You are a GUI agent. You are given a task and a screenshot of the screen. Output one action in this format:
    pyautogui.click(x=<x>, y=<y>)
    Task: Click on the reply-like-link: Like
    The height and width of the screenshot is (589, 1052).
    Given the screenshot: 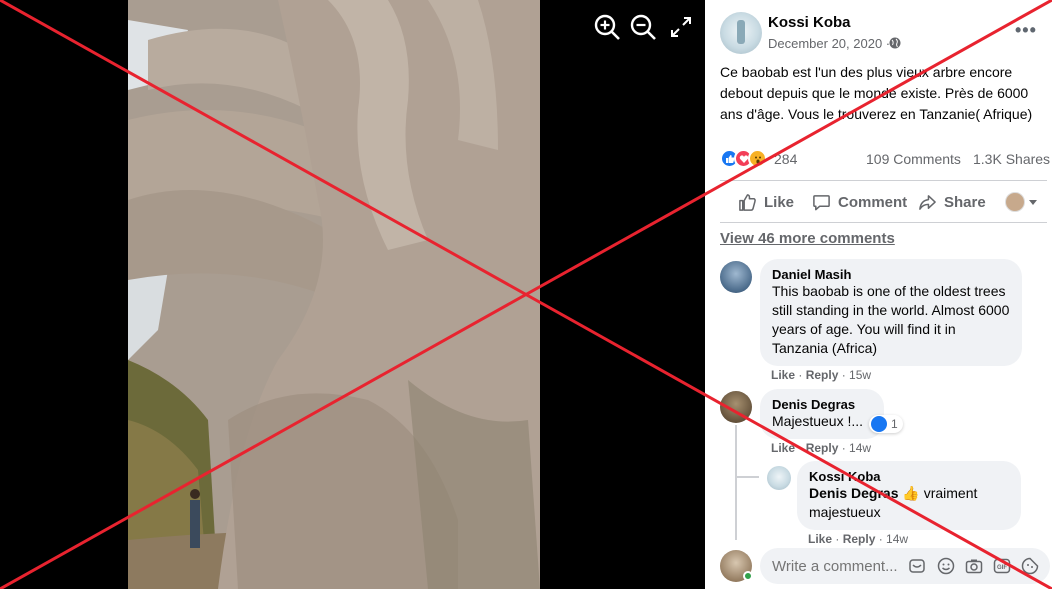 What is the action you would take?
    pyautogui.click(x=820, y=539)
    